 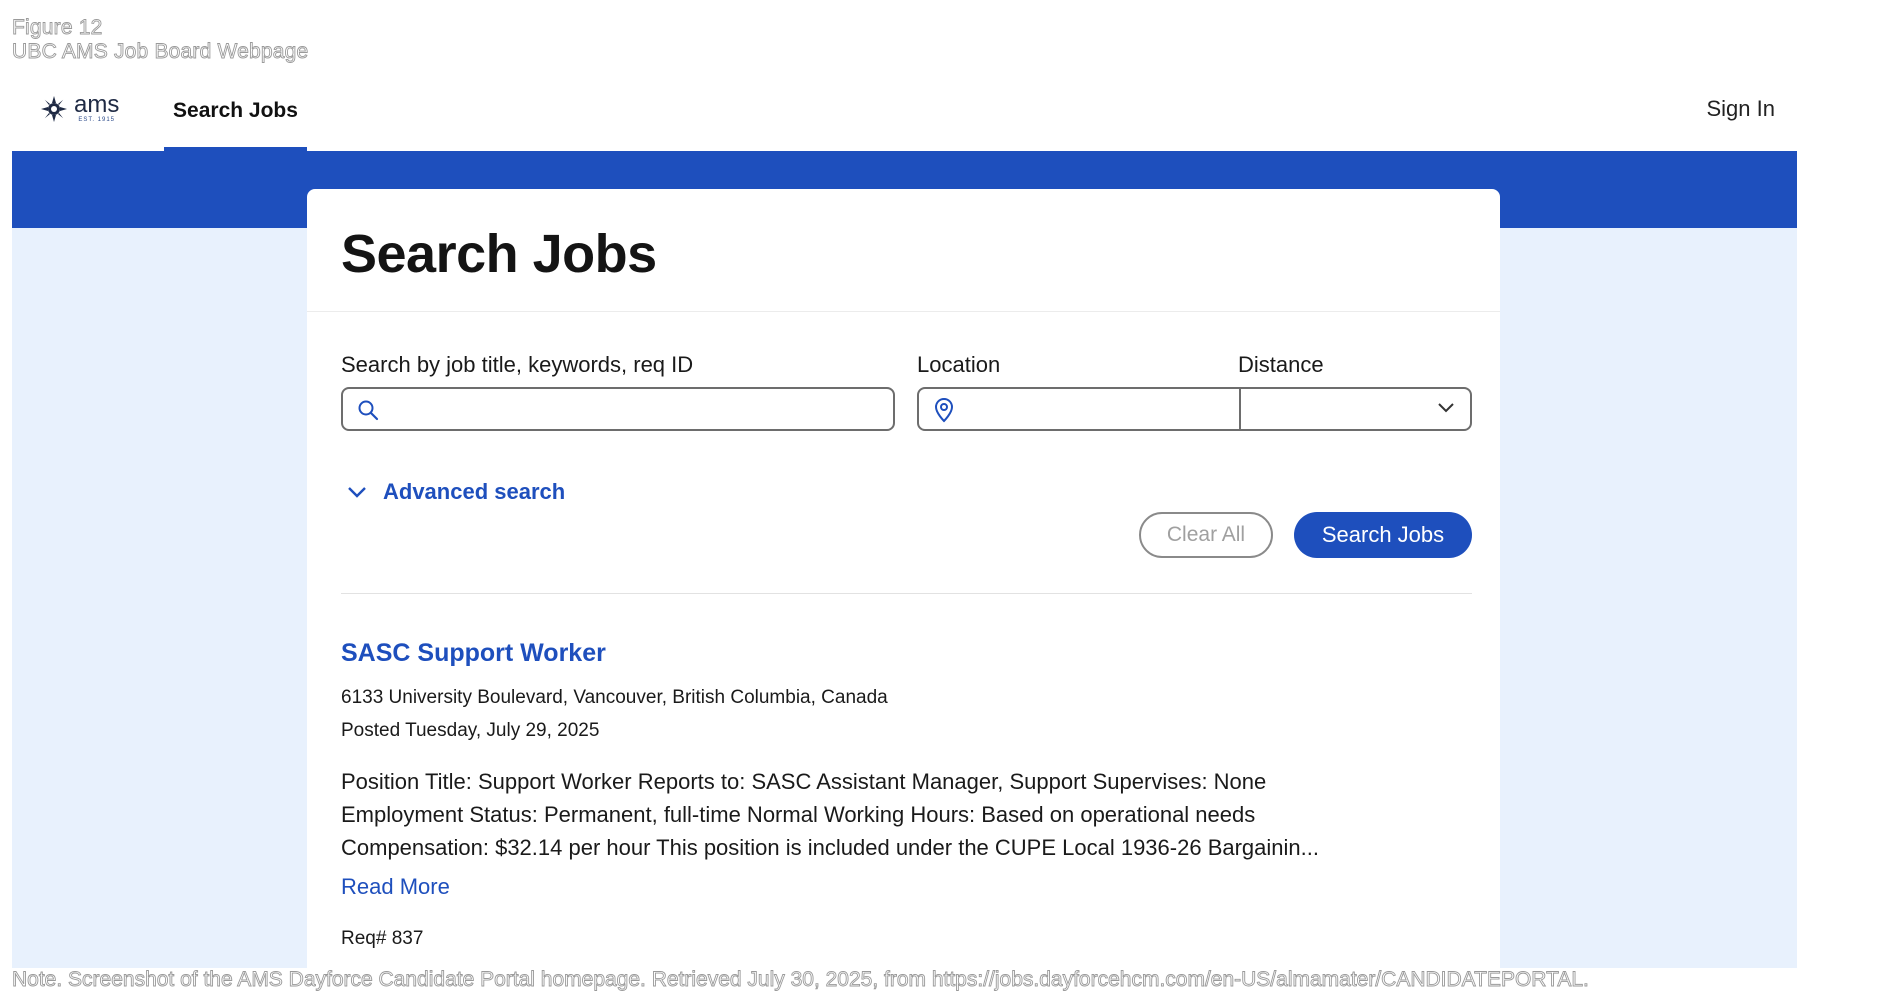 I want to click on figure-number: Figure 12, so click(x=57, y=28).